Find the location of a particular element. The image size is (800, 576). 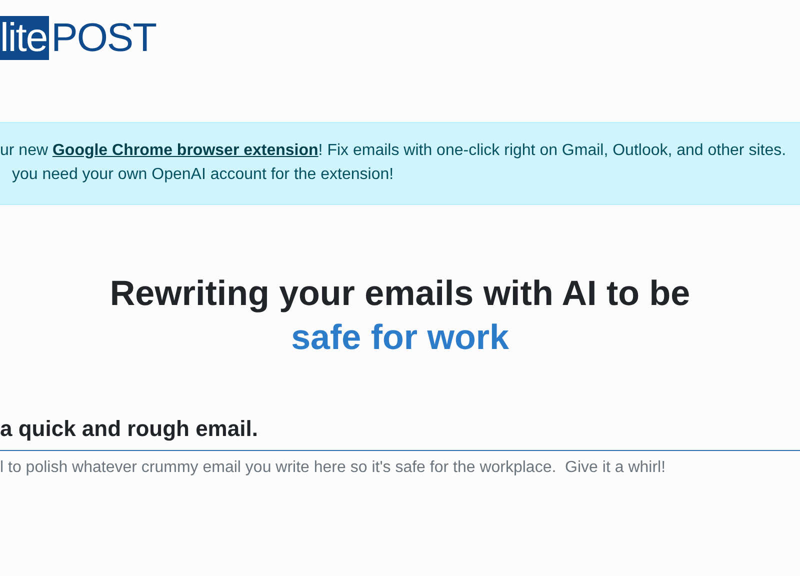

logo: litePOST is located at coordinates (78, 38).